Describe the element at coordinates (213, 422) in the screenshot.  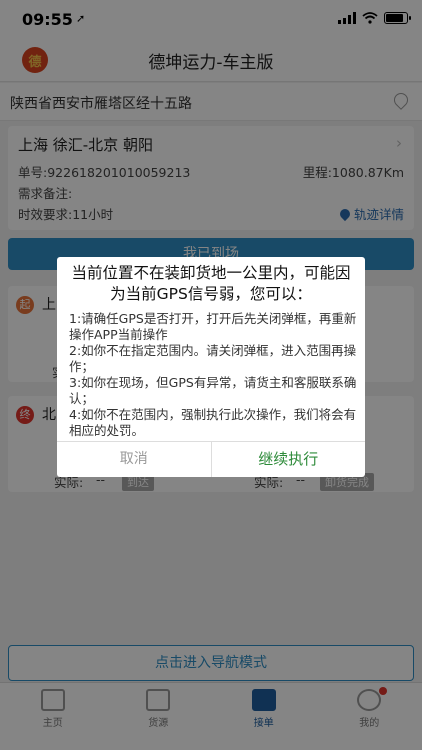
I see `dialog-line-4: 4:如你不在范围内，强制执行此次操作，我们将会有相应的处罚。` at that location.